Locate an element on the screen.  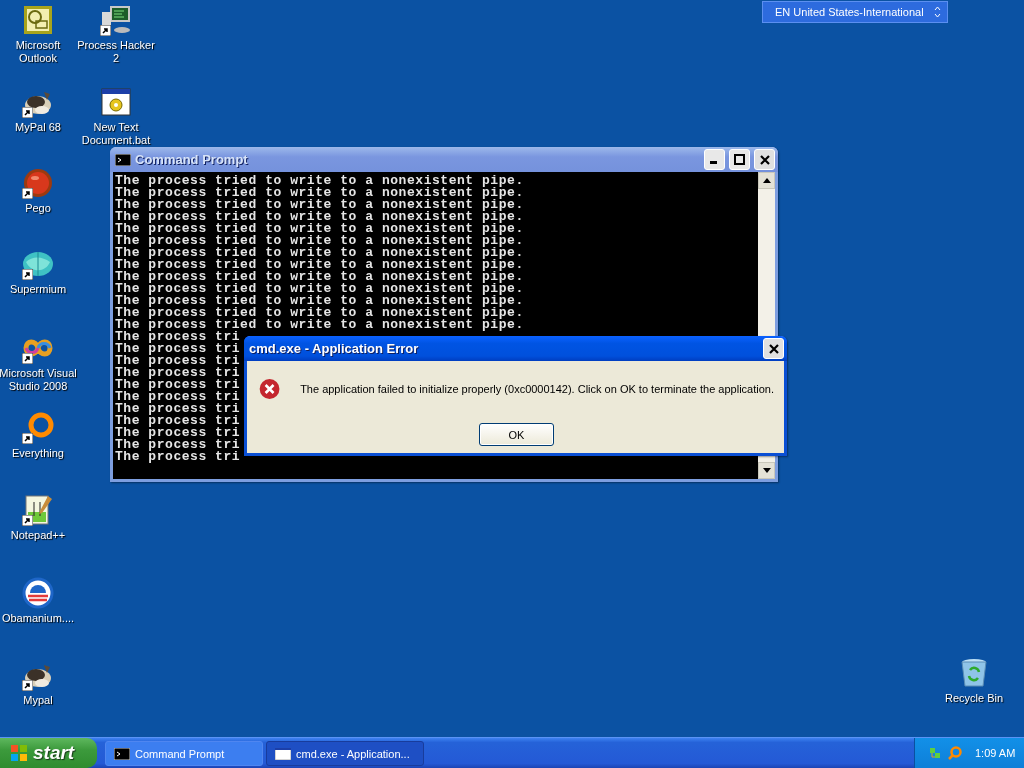
monitor-icon is located at coordinates (116, 20).